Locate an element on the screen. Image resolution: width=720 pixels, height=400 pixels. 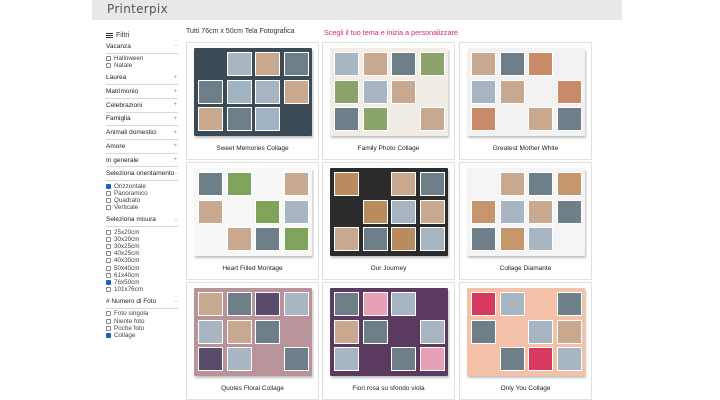
filter-section-header: Seleziona misura - is located at coordinates (142, 220).